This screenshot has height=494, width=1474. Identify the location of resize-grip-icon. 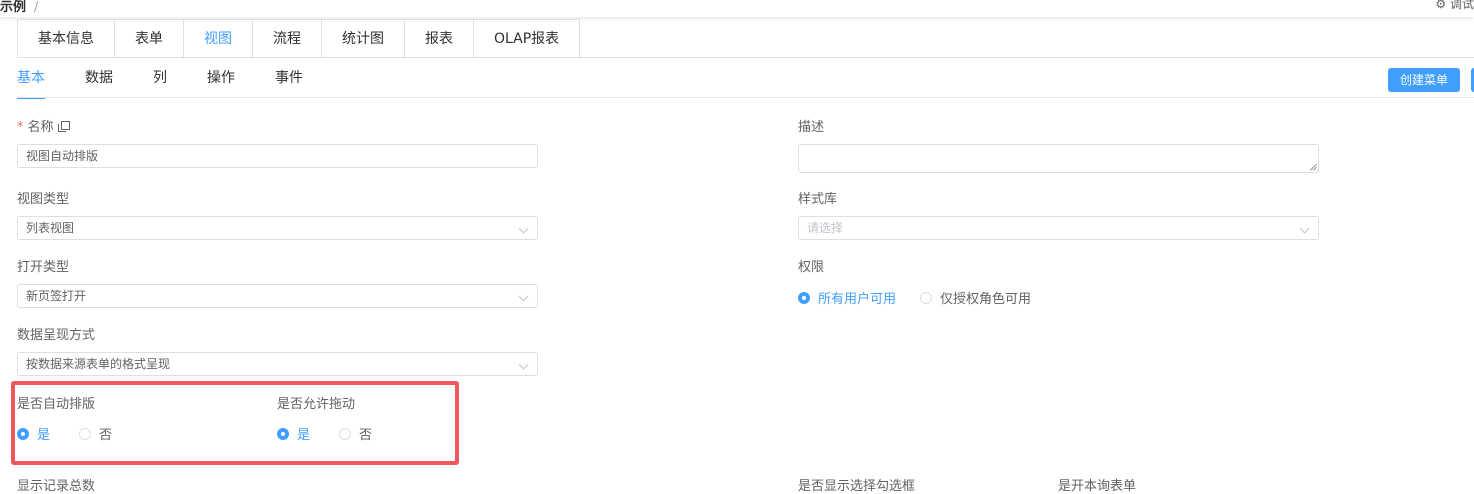
(1313, 167).